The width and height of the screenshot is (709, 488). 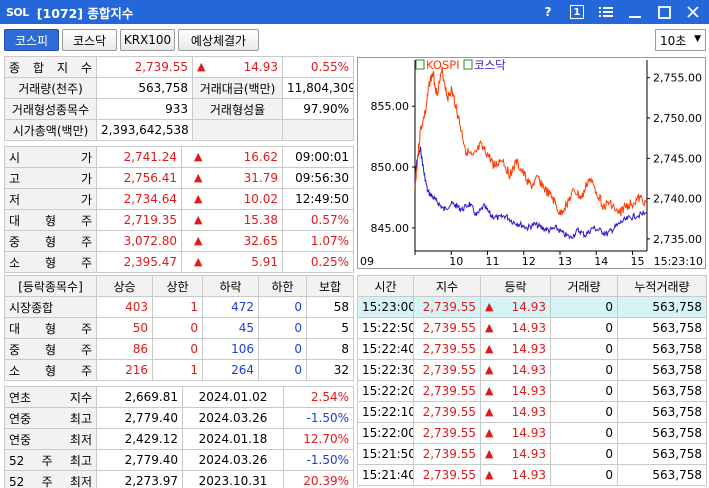 What do you see at coordinates (147, 40) in the screenshot?
I see `tab-krx100: KRX100` at bounding box center [147, 40].